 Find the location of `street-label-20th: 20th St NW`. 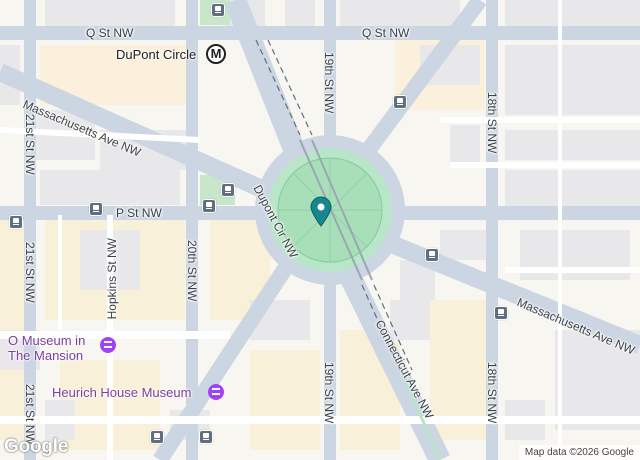

street-label-20th: 20th St NW is located at coordinates (192, 271).